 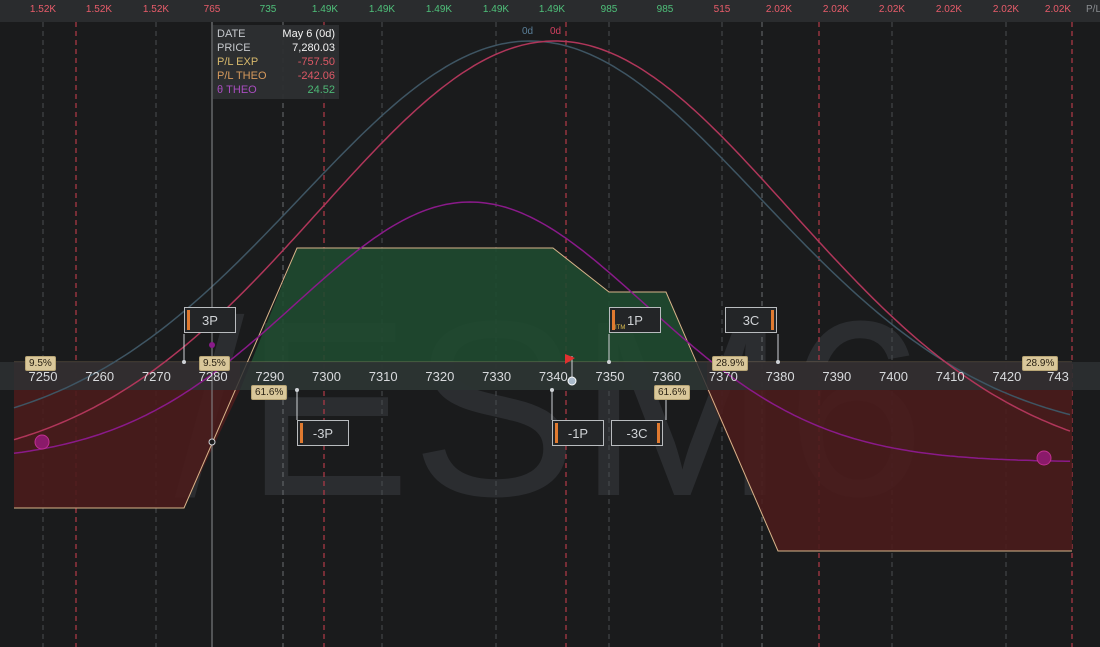 What do you see at coordinates (42, 442) in the screenshot?
I see `theta-marker-left` at bounding box center [42, 442].